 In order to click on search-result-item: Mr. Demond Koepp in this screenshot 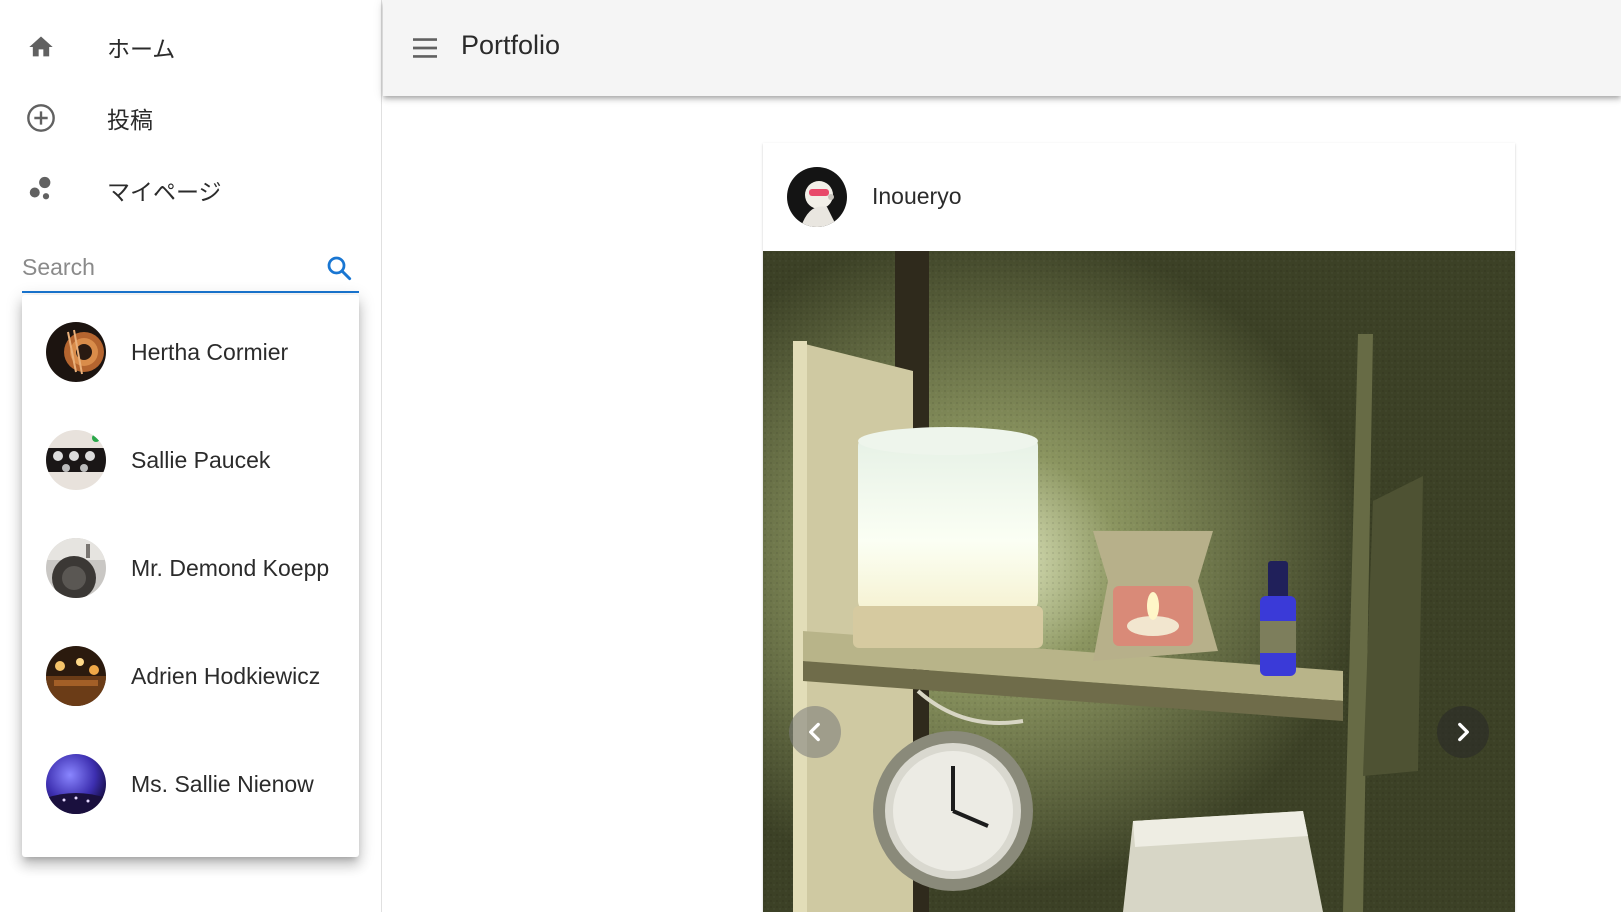, I will do `click(190, 568)`.